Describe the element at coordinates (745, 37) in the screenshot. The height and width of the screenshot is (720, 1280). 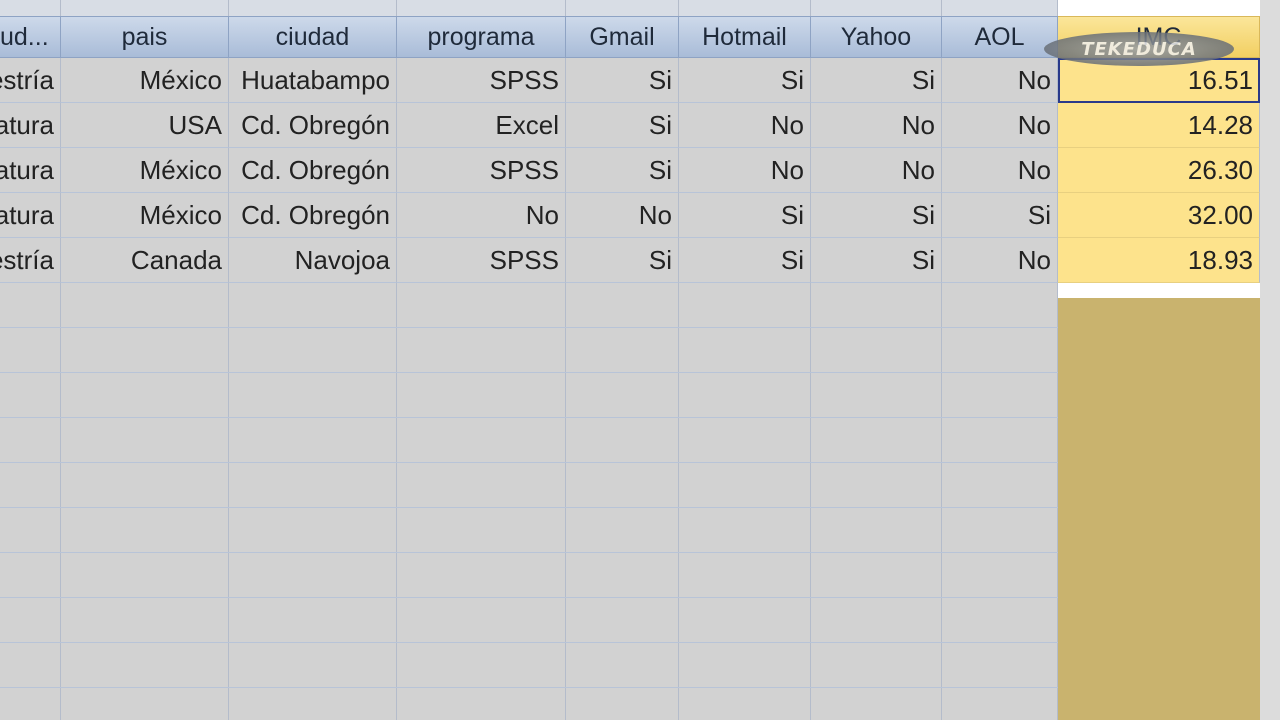
I see `column-header-5: Hotmail` at that location.